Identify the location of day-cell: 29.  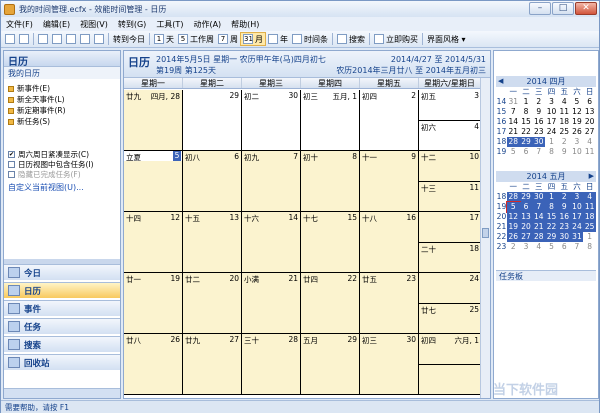
(212, 120).